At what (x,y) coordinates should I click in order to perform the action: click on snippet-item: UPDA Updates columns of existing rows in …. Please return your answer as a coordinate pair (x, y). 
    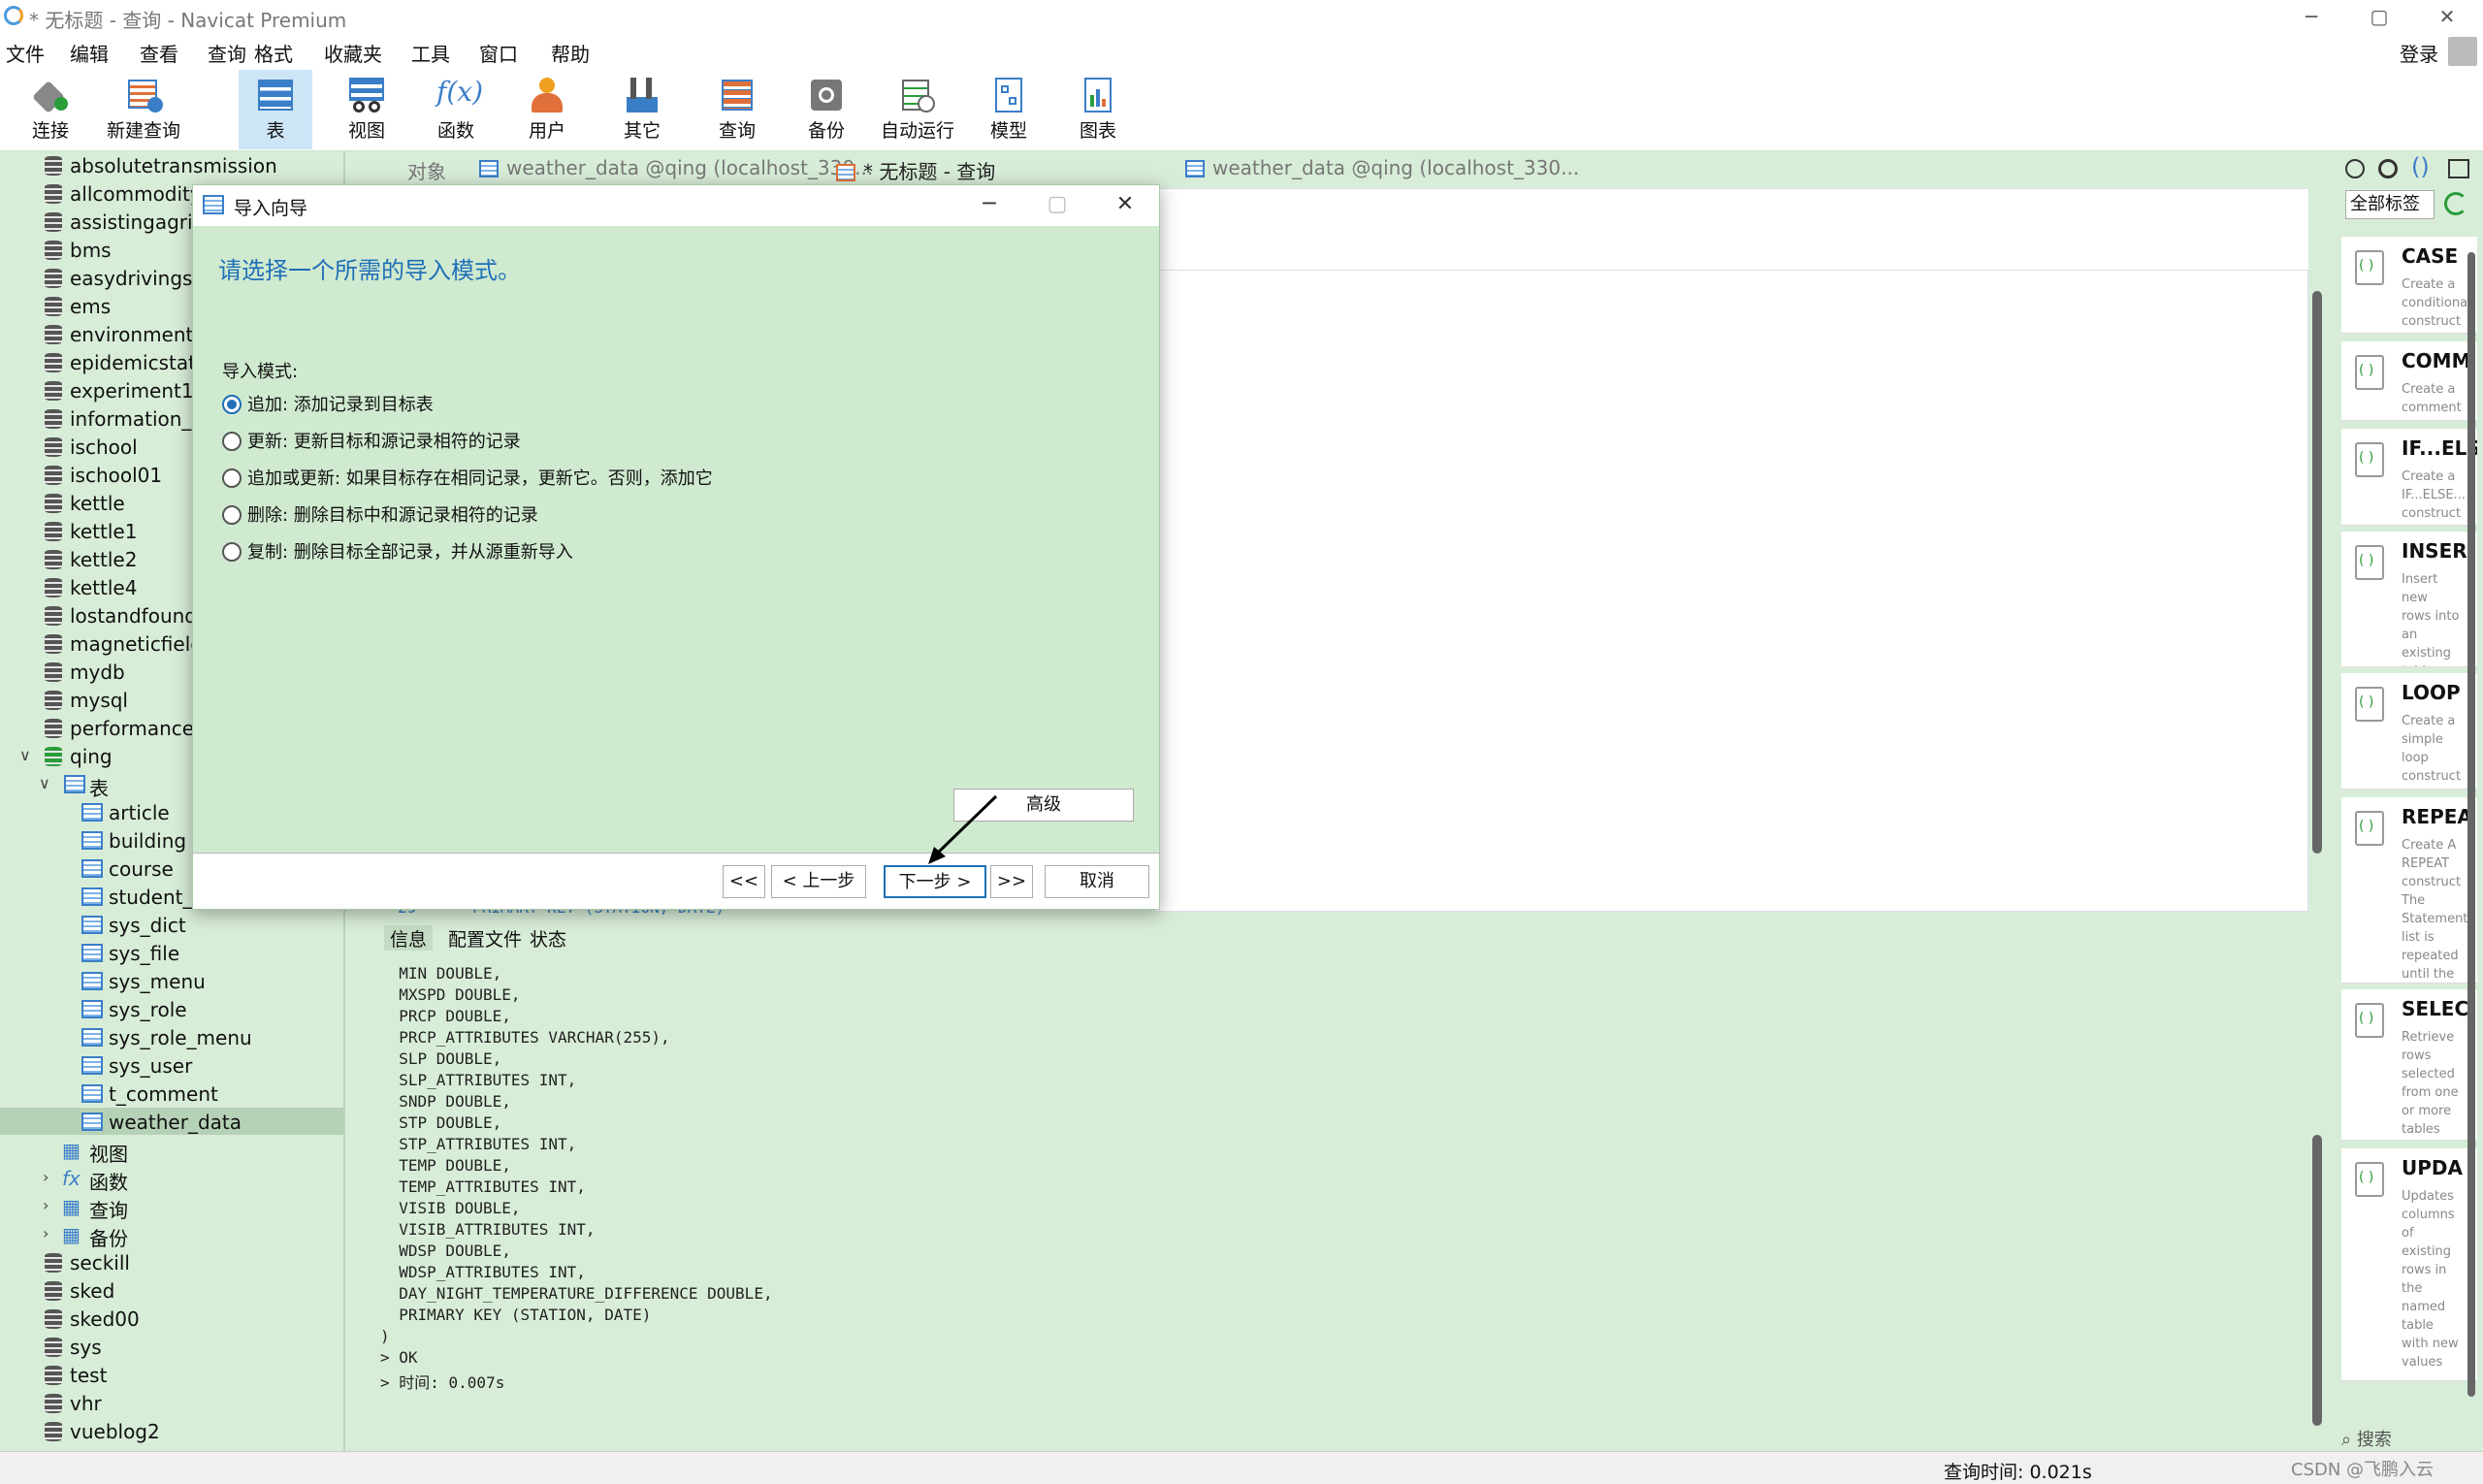
    Looking at the image, I should click on (2409, 1264).